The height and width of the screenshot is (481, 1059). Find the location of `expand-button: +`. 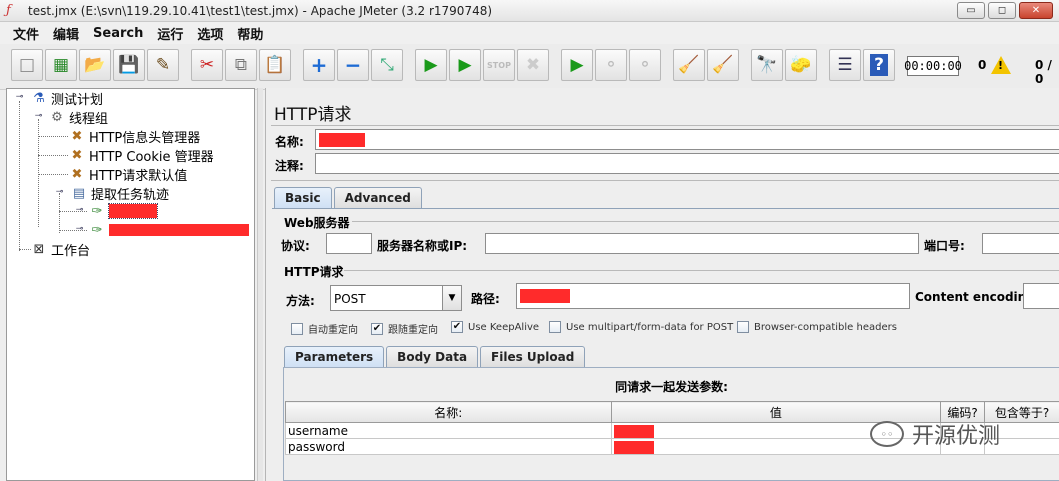

expand-button: + is located at coordinates (319, 65).